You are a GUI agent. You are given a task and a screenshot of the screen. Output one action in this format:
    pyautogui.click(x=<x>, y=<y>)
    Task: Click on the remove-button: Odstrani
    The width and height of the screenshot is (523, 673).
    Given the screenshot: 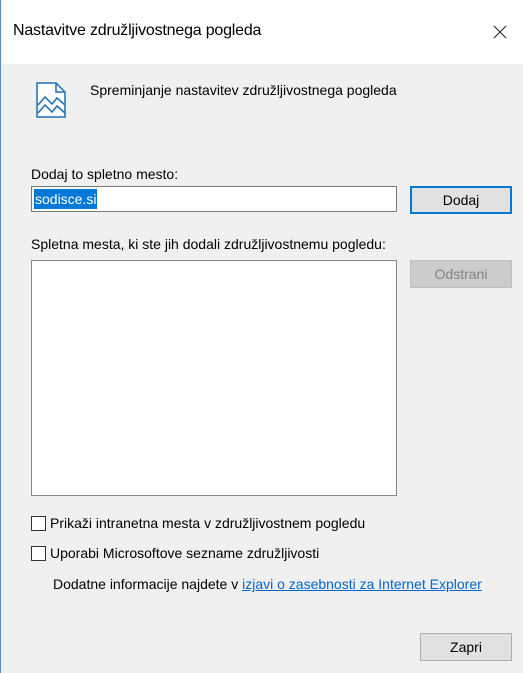 What is the action you would take?
    pyautogui.click(x=461, y=274)
    